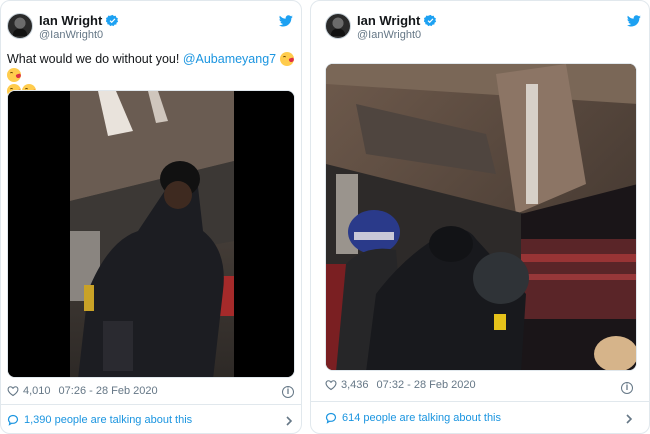 Image resolution: width=650 pixels, height=434 pixels. Describe the element at coordinates (229, 59) in the screenshot. I see `mention-link: @Aubameyang7` at that location.